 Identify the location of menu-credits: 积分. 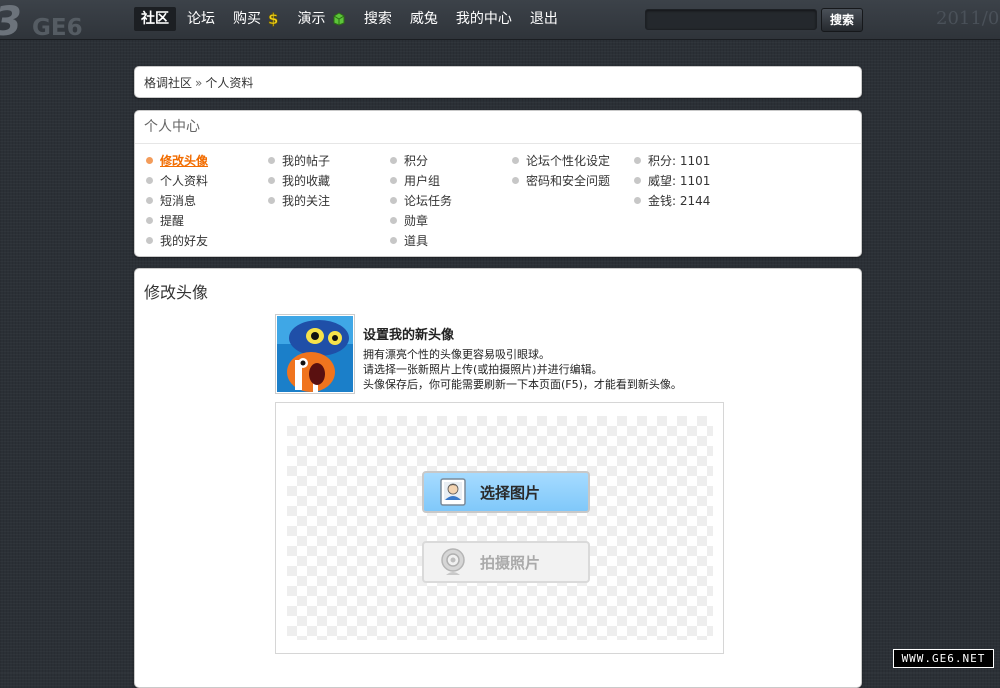
(421, 161).